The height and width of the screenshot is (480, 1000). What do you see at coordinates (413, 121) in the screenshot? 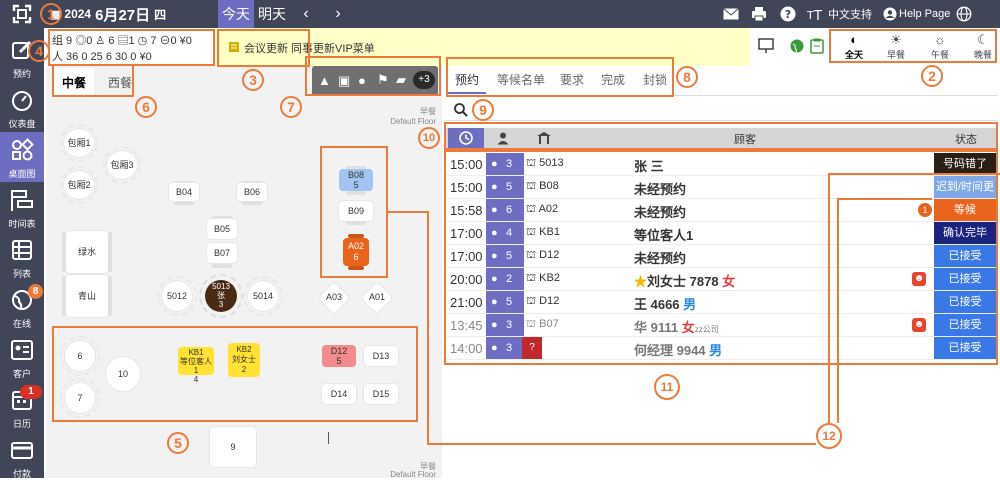
I see `floor-name-label: Default Floor` at bounding box center [413, 121].